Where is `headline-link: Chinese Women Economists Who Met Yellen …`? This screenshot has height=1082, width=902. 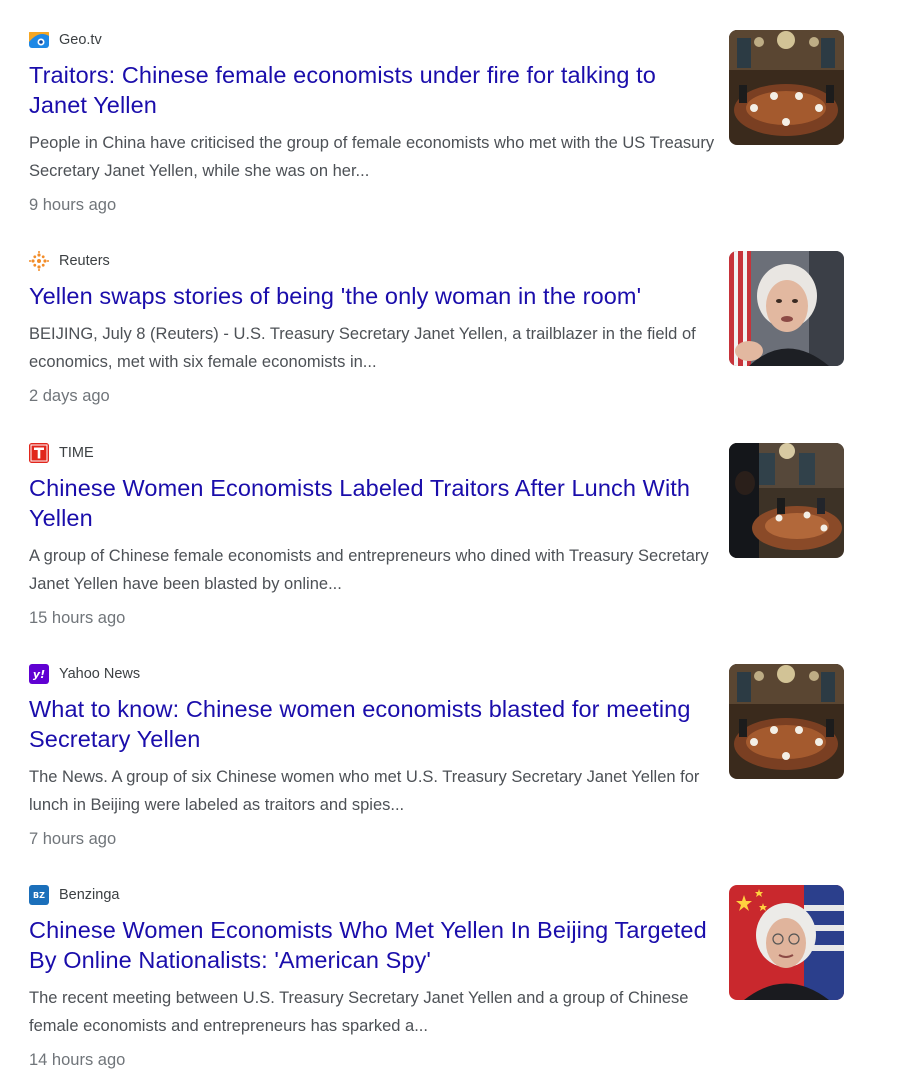 headline-link: Chinese Women Economists Who Met Yellen … is located at coordinates (374, 945).